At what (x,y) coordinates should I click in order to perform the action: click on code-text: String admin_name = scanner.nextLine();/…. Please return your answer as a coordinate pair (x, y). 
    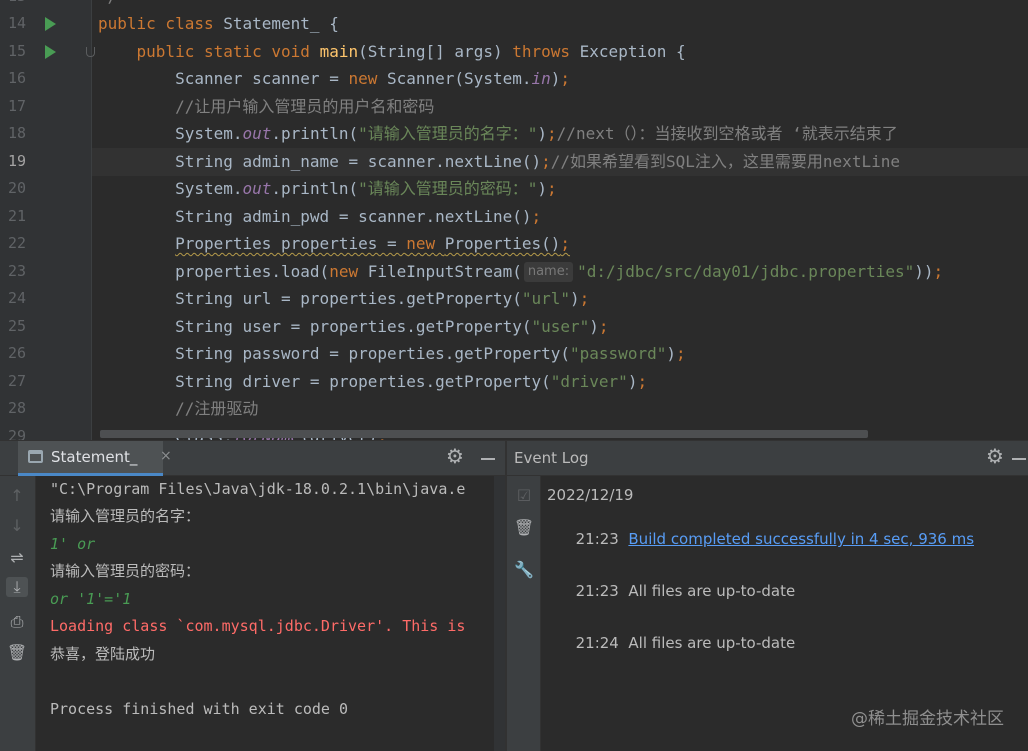
    Looking at the image, I should click on (499, 161).